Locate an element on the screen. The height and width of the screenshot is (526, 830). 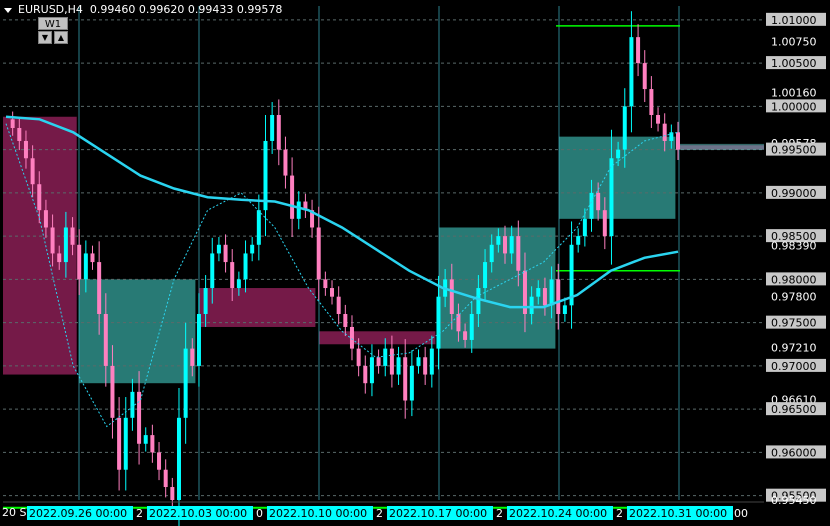
timeframe-selector: W1 ▼ ▲ is located at coordinates (53, 31).